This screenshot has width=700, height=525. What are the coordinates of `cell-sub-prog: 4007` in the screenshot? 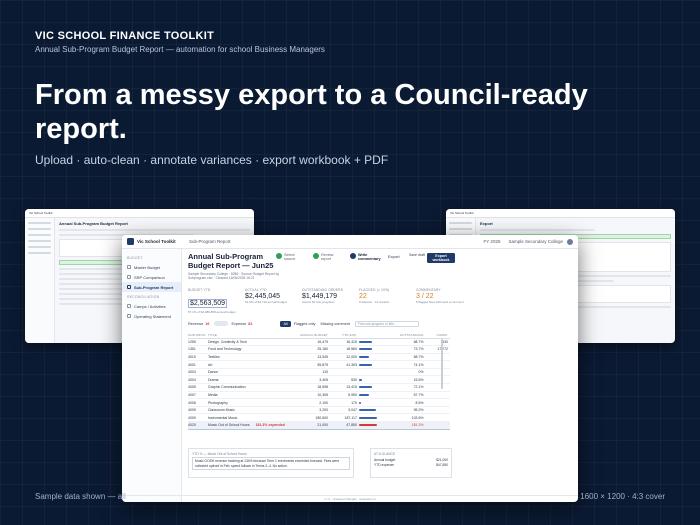 It's located at (198, 395).